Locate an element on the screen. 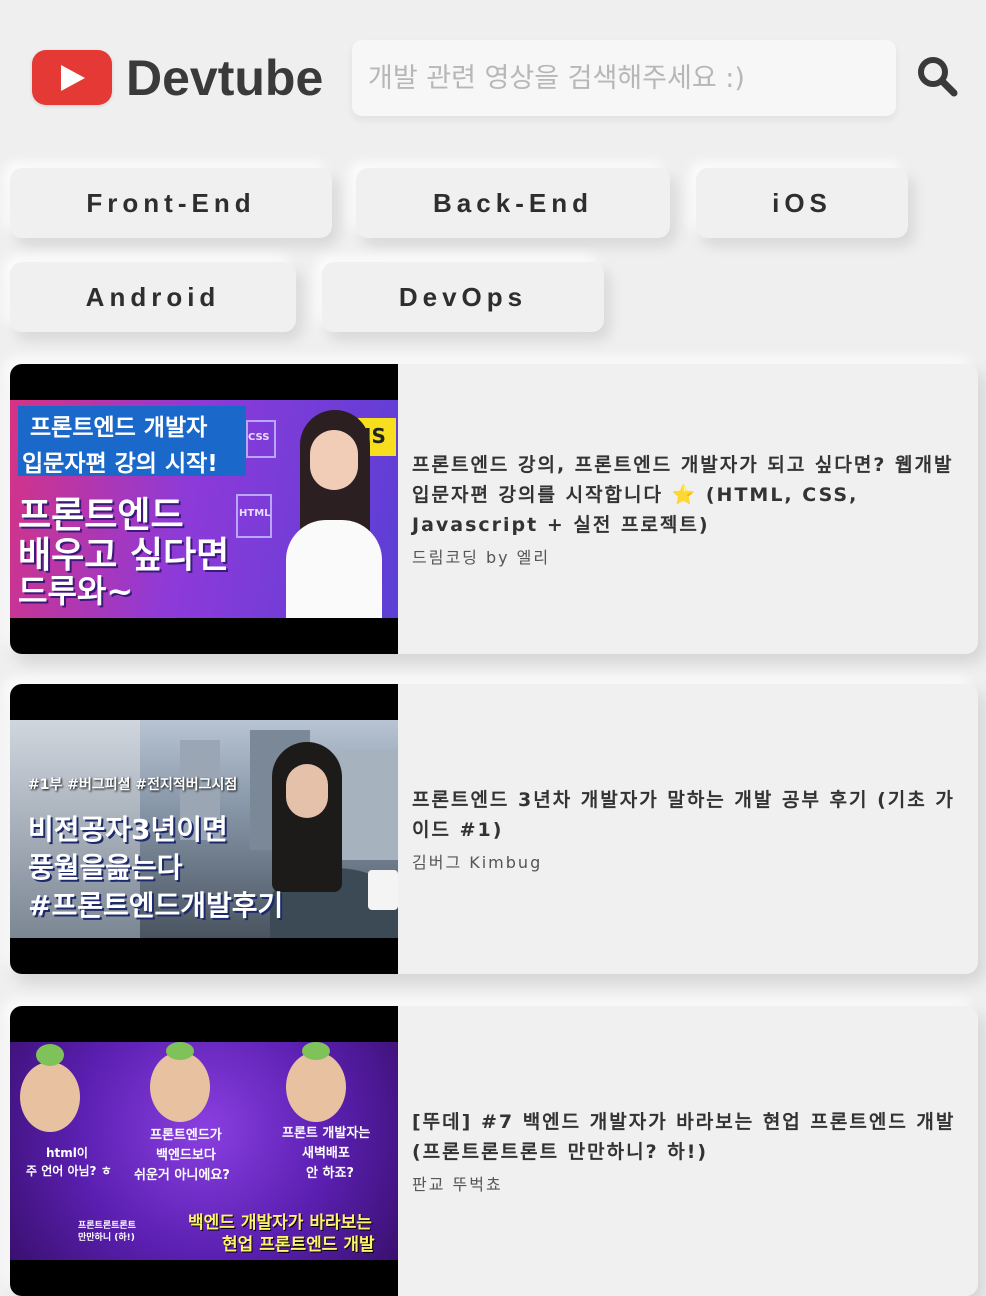 This screenshot has width=986, height=1296. category-devops: DevOps is located at coordinates (463, 297).